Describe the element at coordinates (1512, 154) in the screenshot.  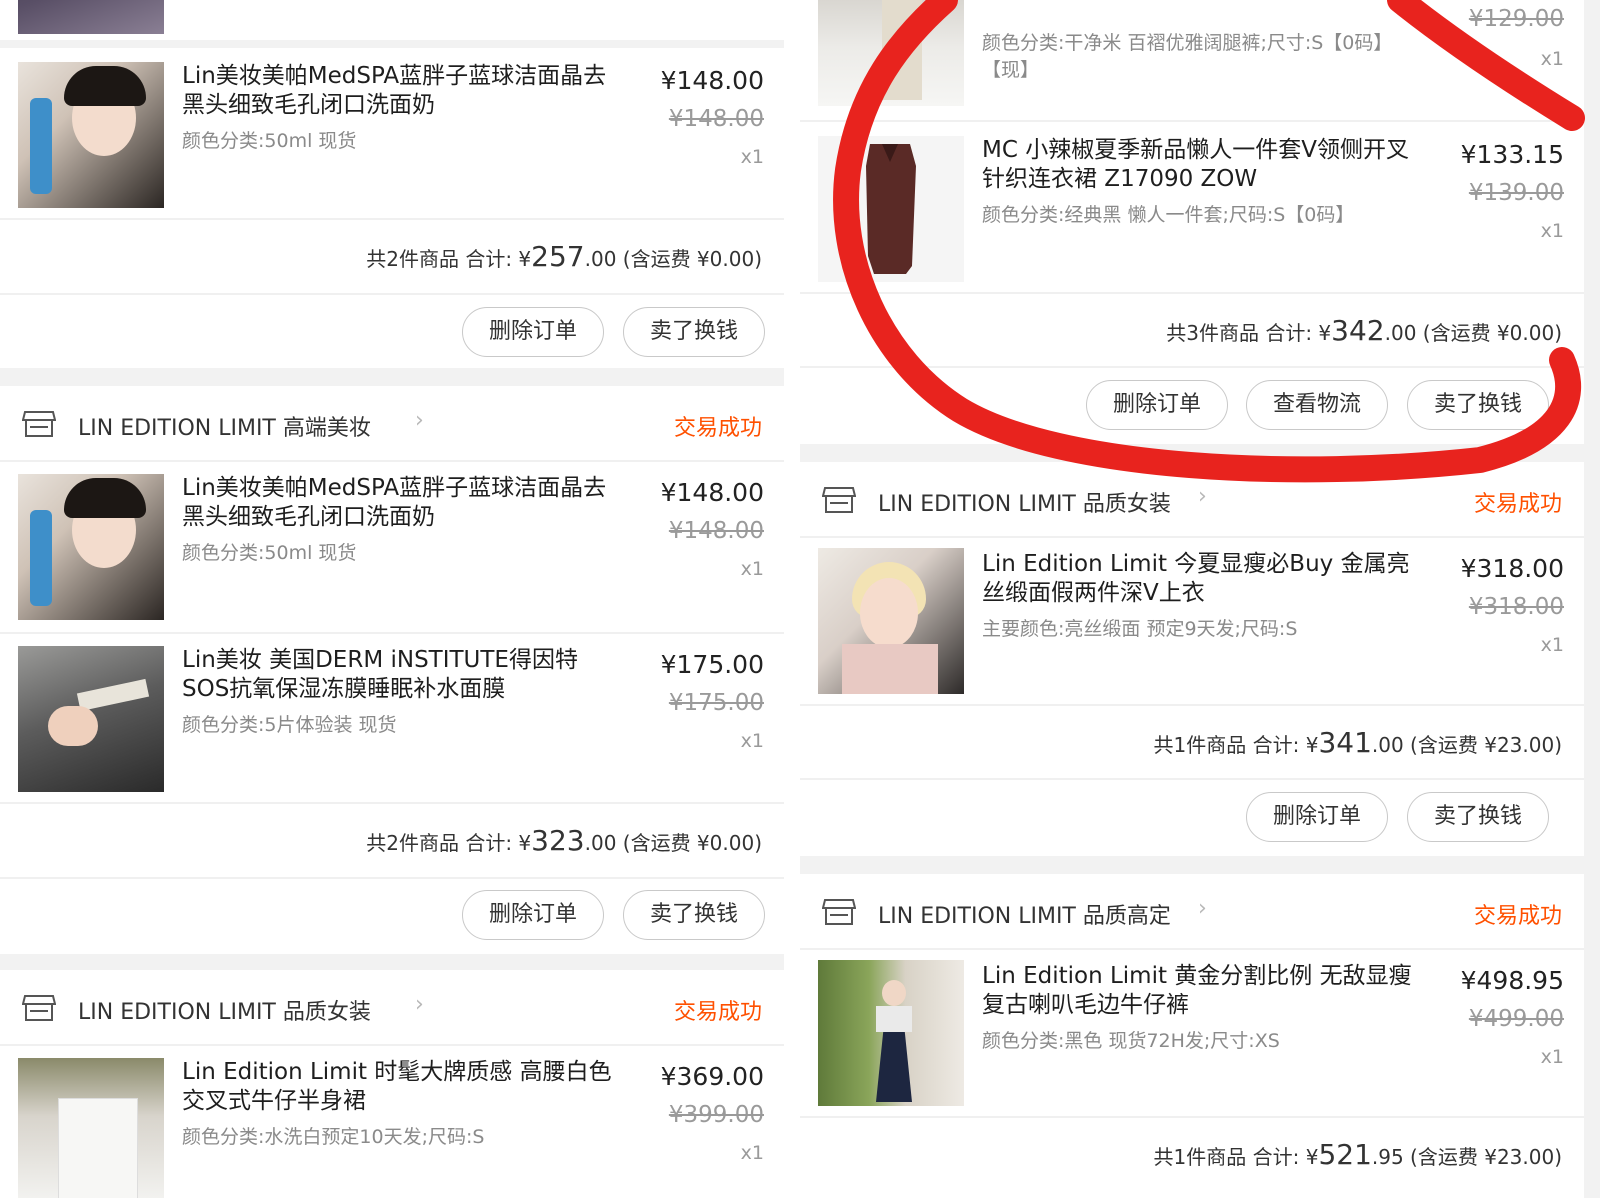
I see `product-price: ¥133.15` at that location.